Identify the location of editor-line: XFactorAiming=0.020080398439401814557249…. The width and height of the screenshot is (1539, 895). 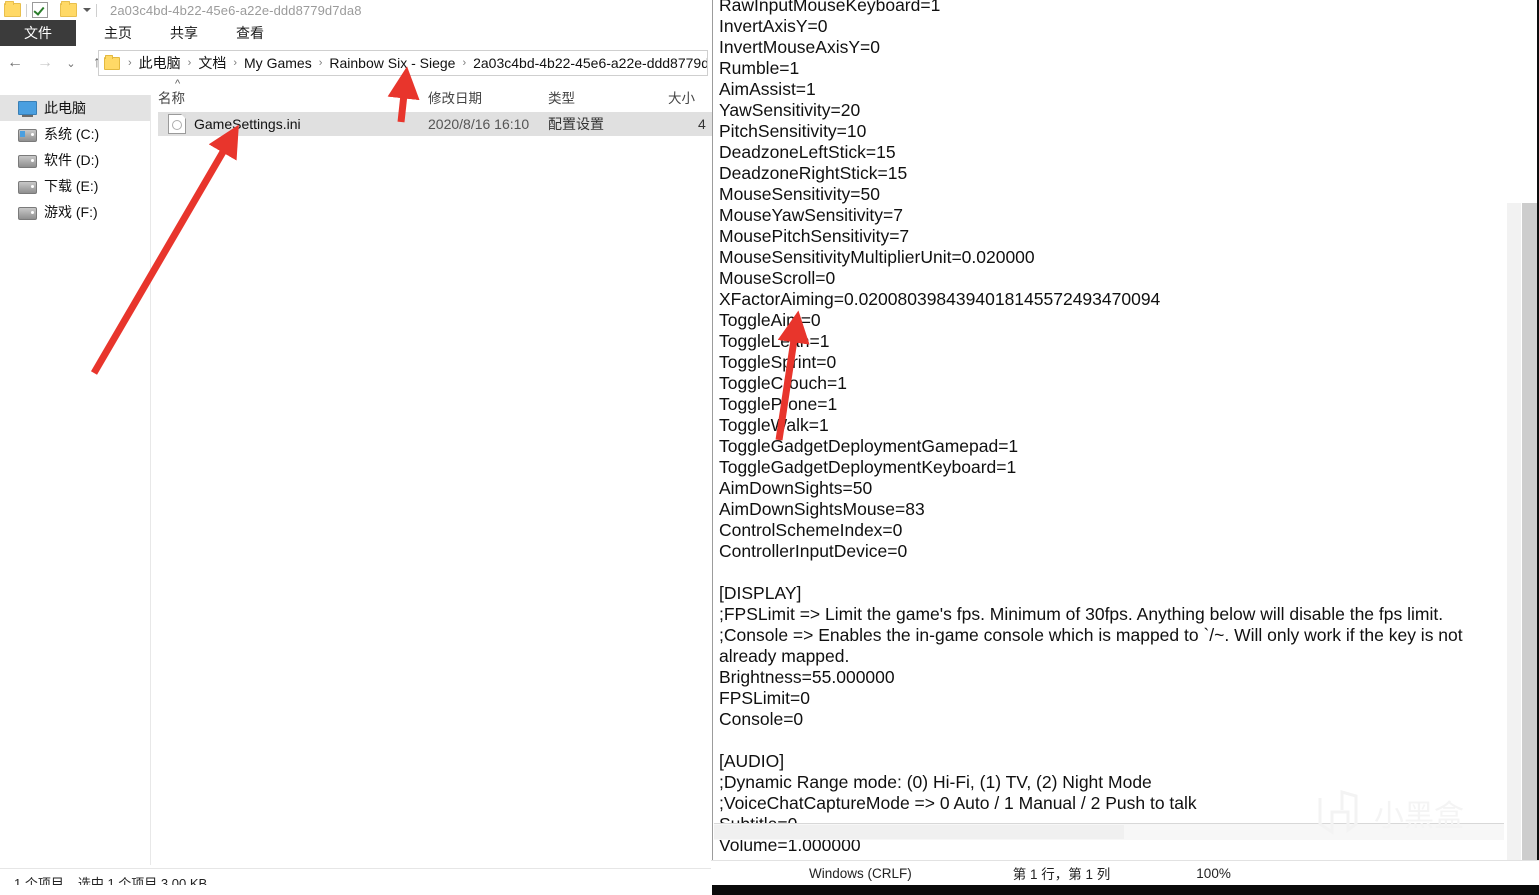
(940, 299).